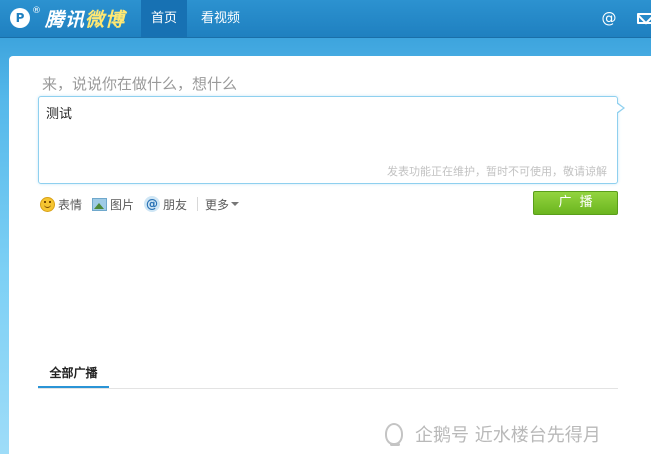 The image size is (651, 454). Describe the element at coordinates (140, 84) in the screenshot. I see `composer-prompt: 来，说说你在做什么，想什么` at that location.